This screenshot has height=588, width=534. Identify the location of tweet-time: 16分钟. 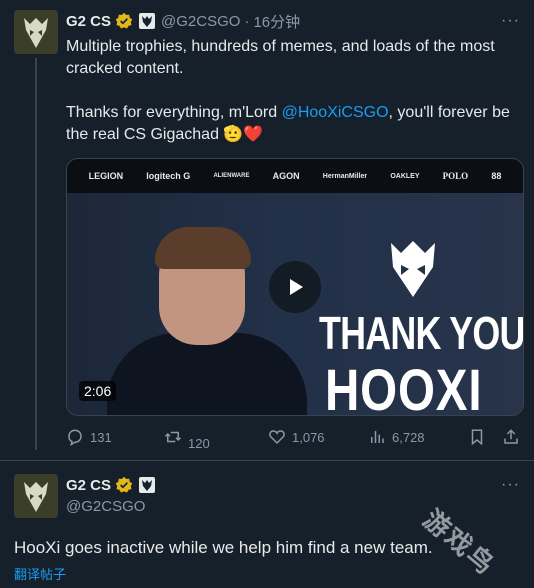
(276, 21).